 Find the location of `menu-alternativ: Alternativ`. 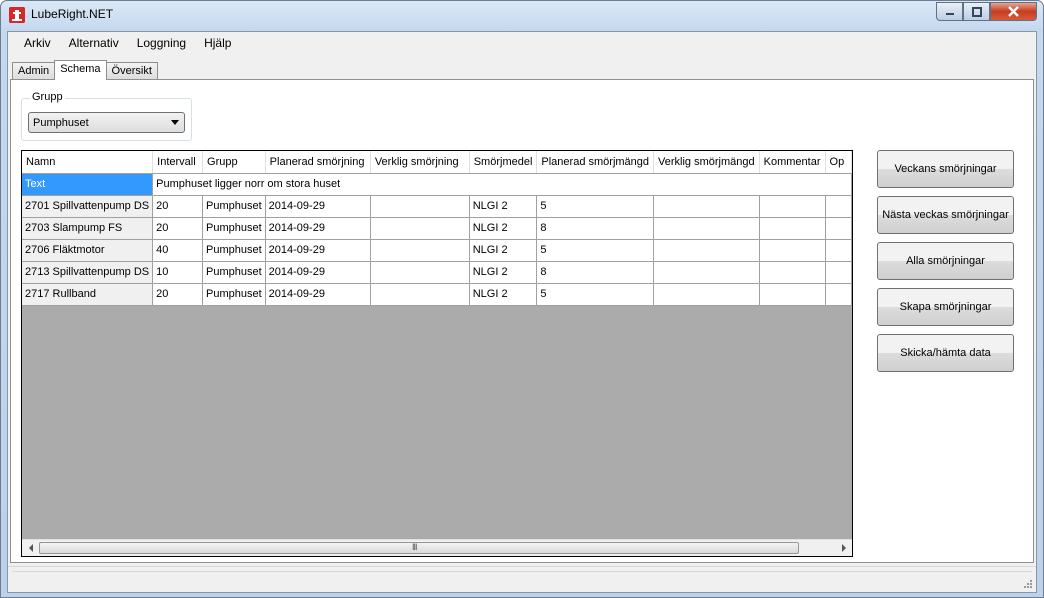

menu-alternativ: Alternativ is located at coordinates (94, 44).